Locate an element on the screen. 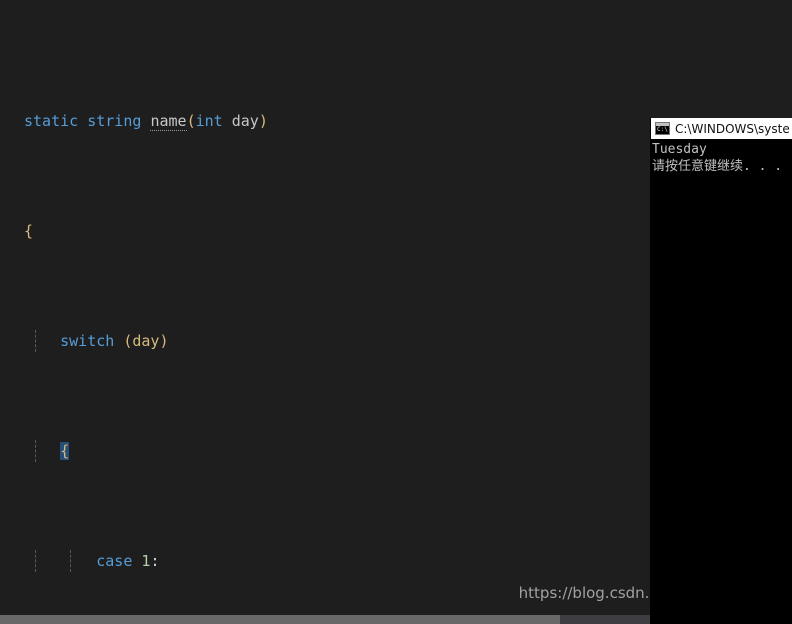 Image resolution: width=792 pixels, height=624 pixels. token-keyword: int is located at coordinates (209, 121).